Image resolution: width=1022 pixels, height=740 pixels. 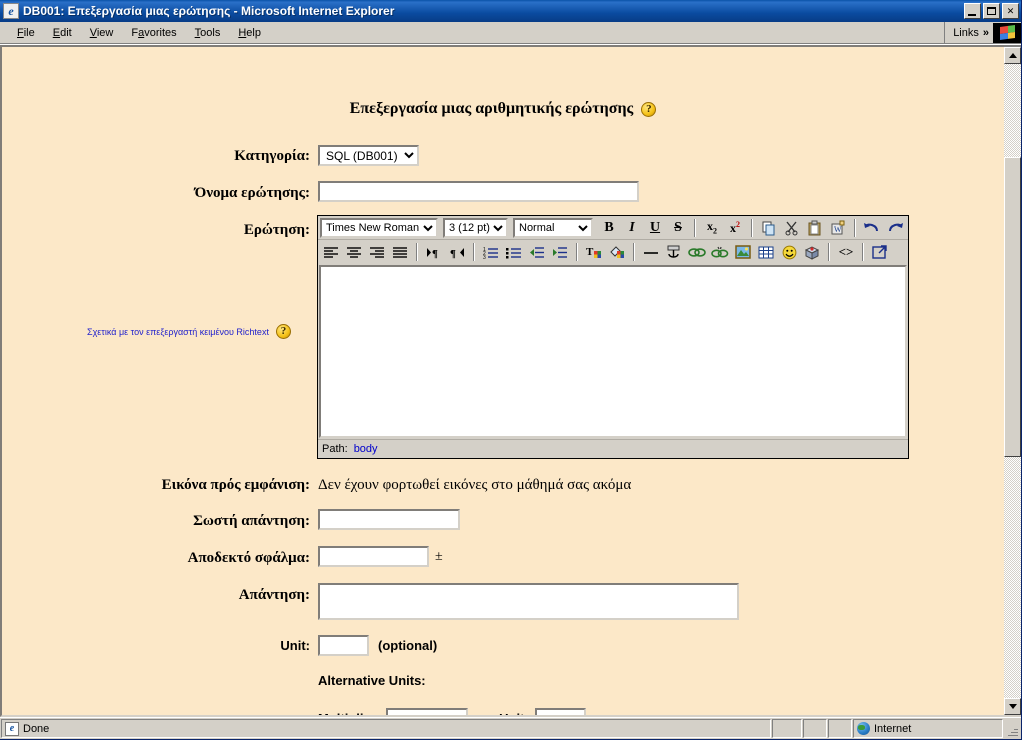 What do you see at coordinates (1012, 706) in the screenshot?
I see `scroll-down-button` at bounding box center [1012, 706].